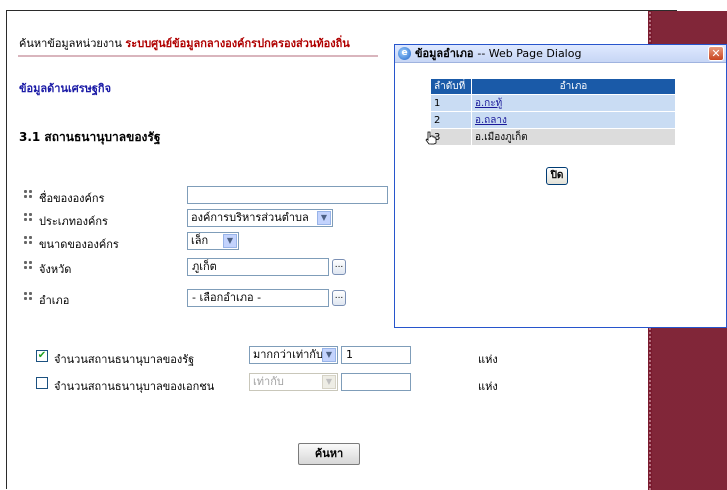  Describe the element at coordinates (376, 355) in the screenshot. I see `state-count-input: 1` at that location.